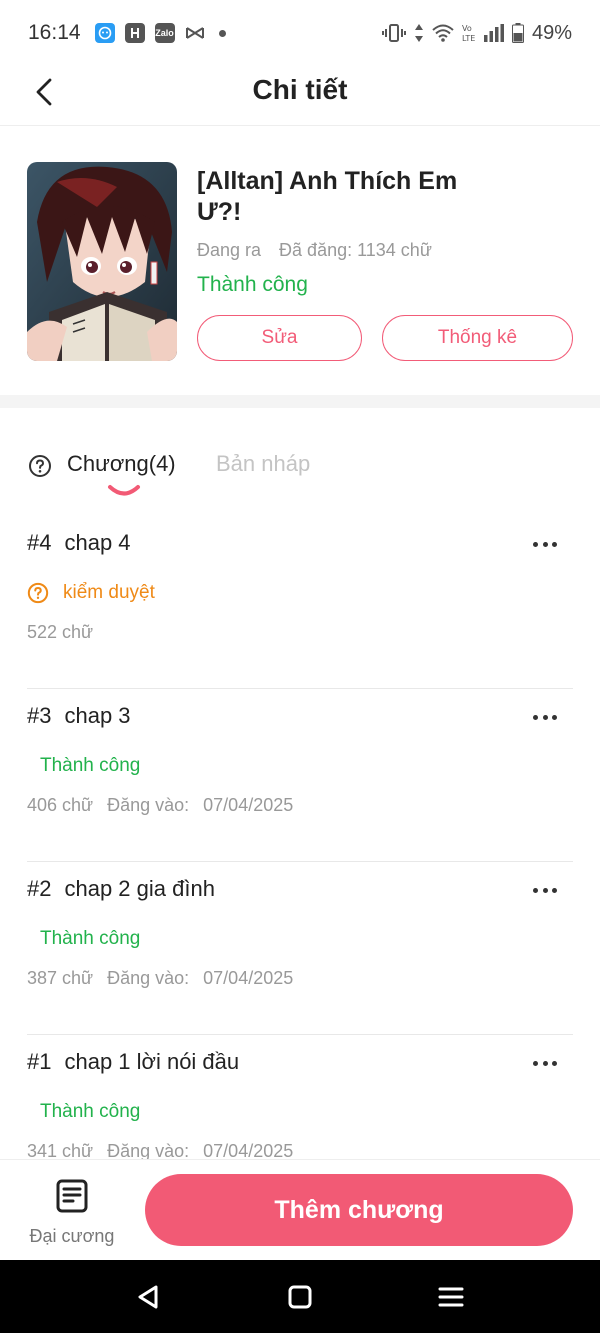 The height and width of the screenshot is (1333, 600). Describe the element at coordinates (229, 250) in the screenshot. I see `story-ongoing-status: Đang ra` at that location.